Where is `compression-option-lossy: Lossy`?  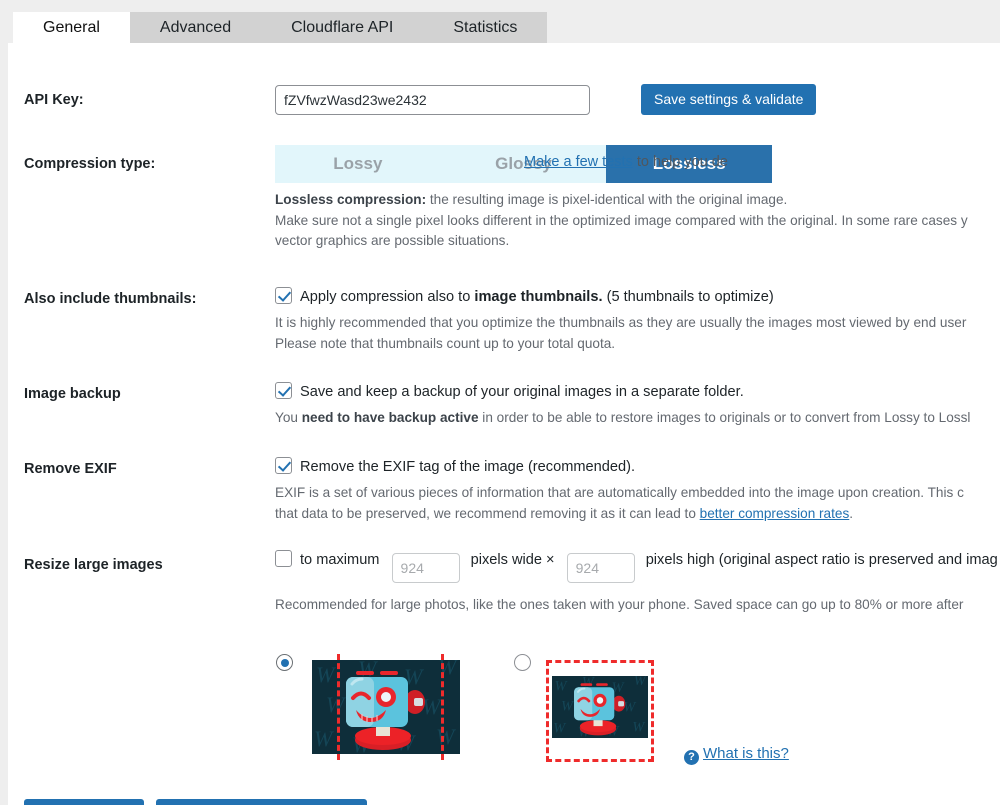 compression-option-lossy: Lossy is located at coordinates (358, 164).